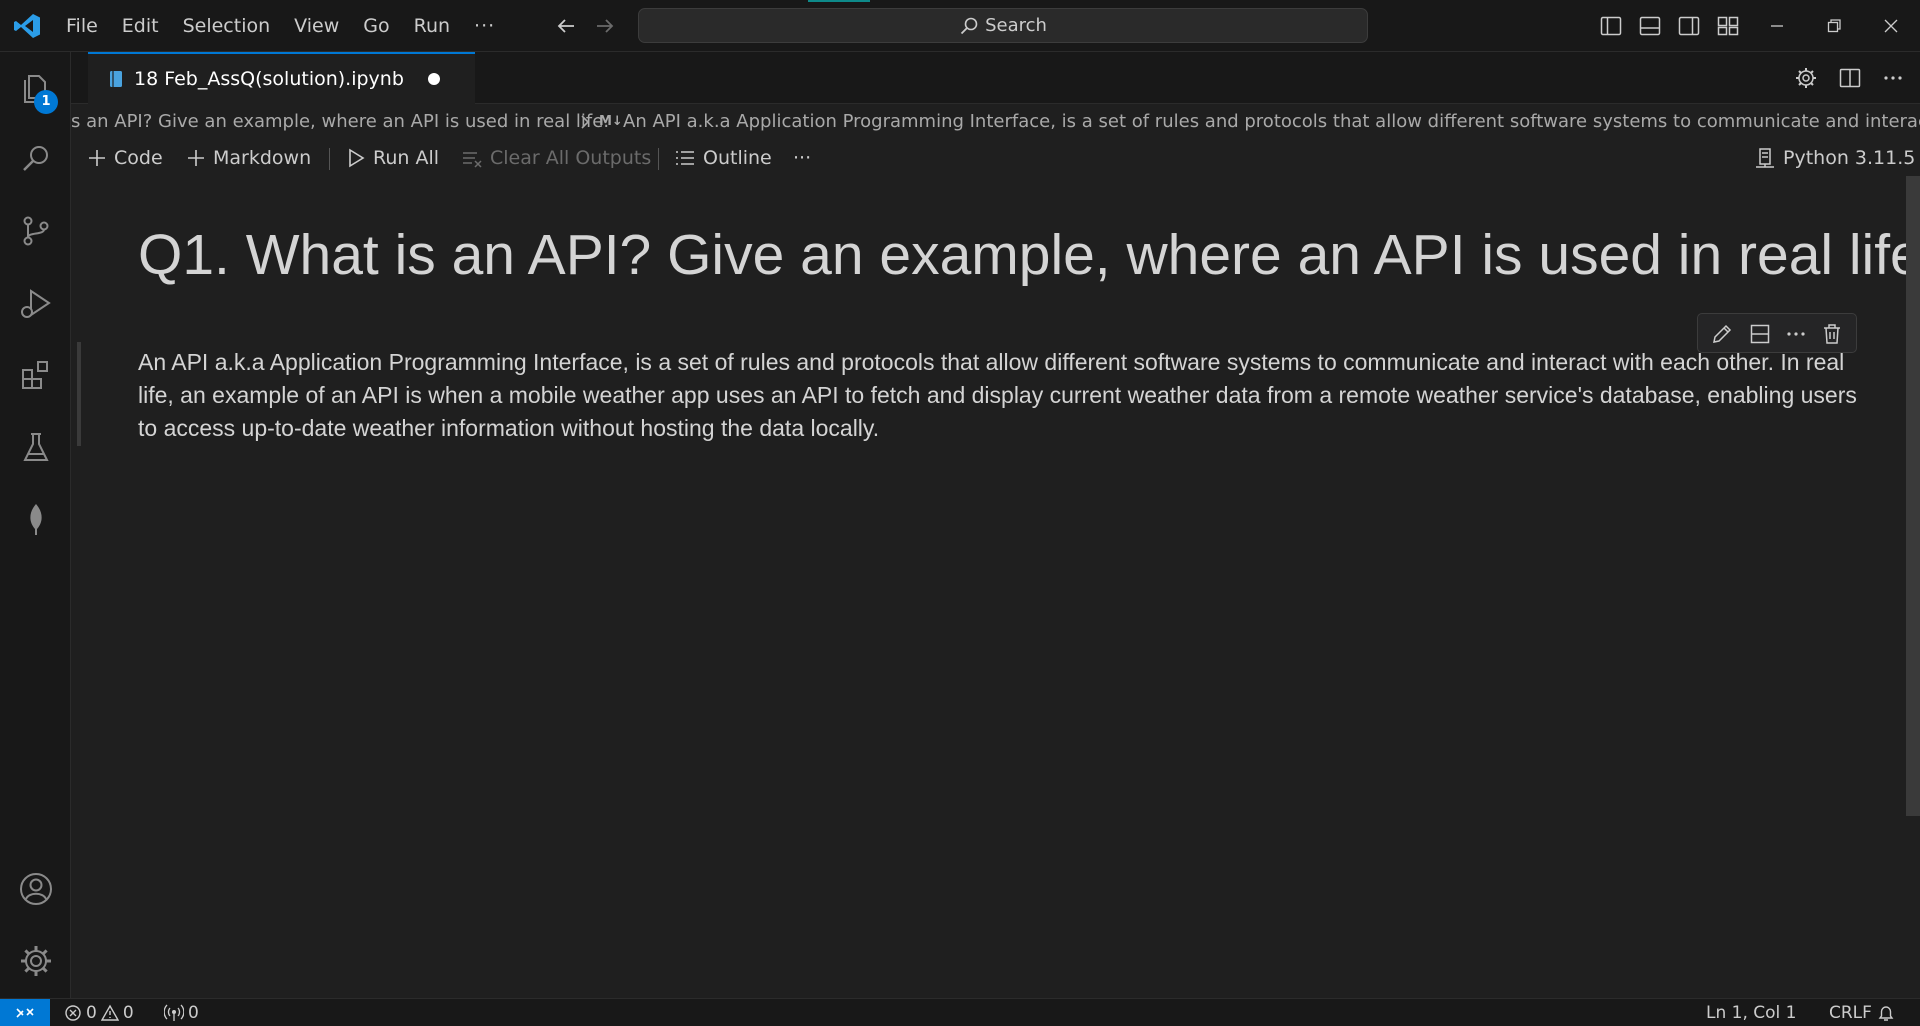 Image resolution: width=1920 pixels, height=1026 pixels. I want to click on manage-gear-icon, so click(36, 961).